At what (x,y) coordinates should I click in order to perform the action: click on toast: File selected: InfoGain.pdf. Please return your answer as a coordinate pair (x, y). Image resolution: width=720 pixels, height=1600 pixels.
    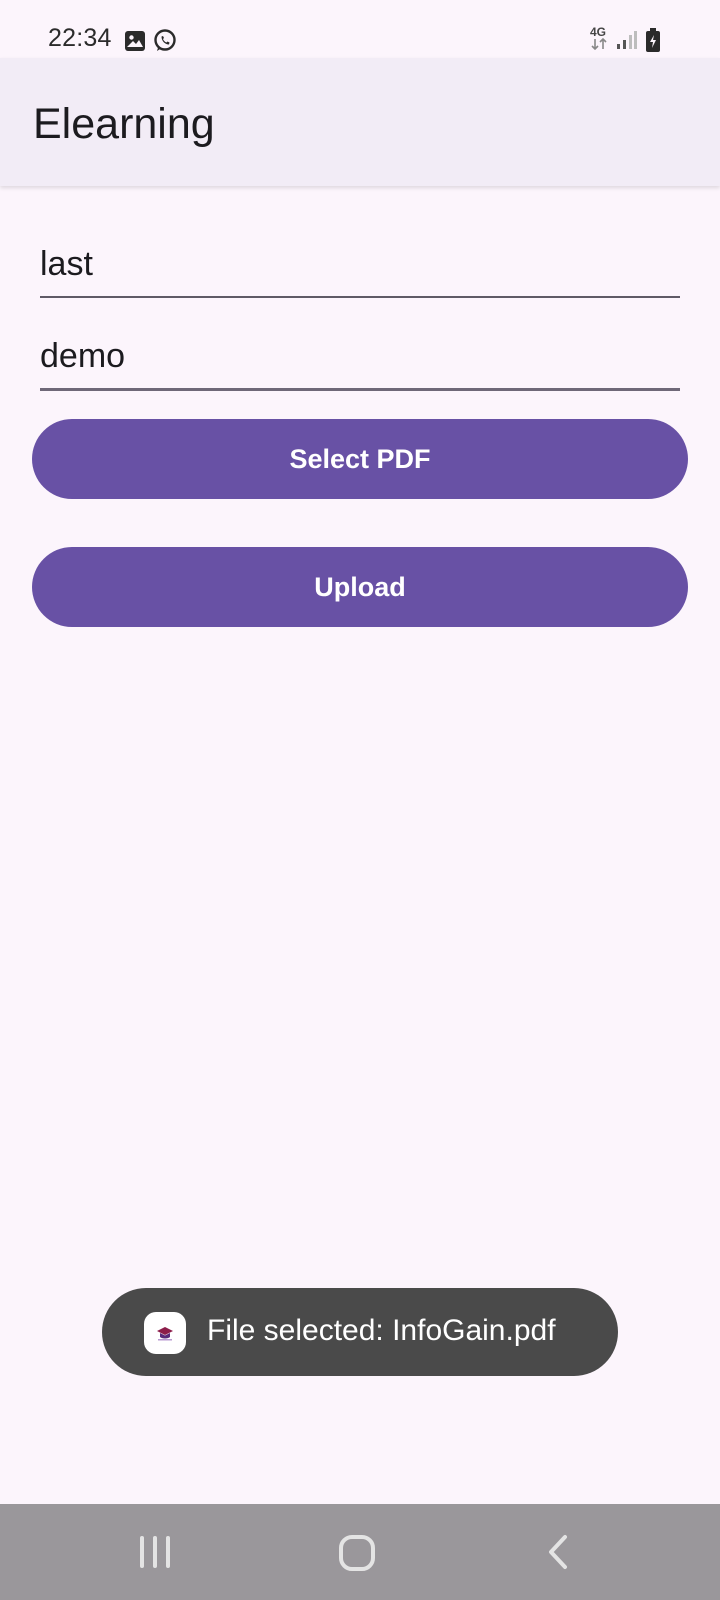
    Looking at the image, I should click on (360, 1332).